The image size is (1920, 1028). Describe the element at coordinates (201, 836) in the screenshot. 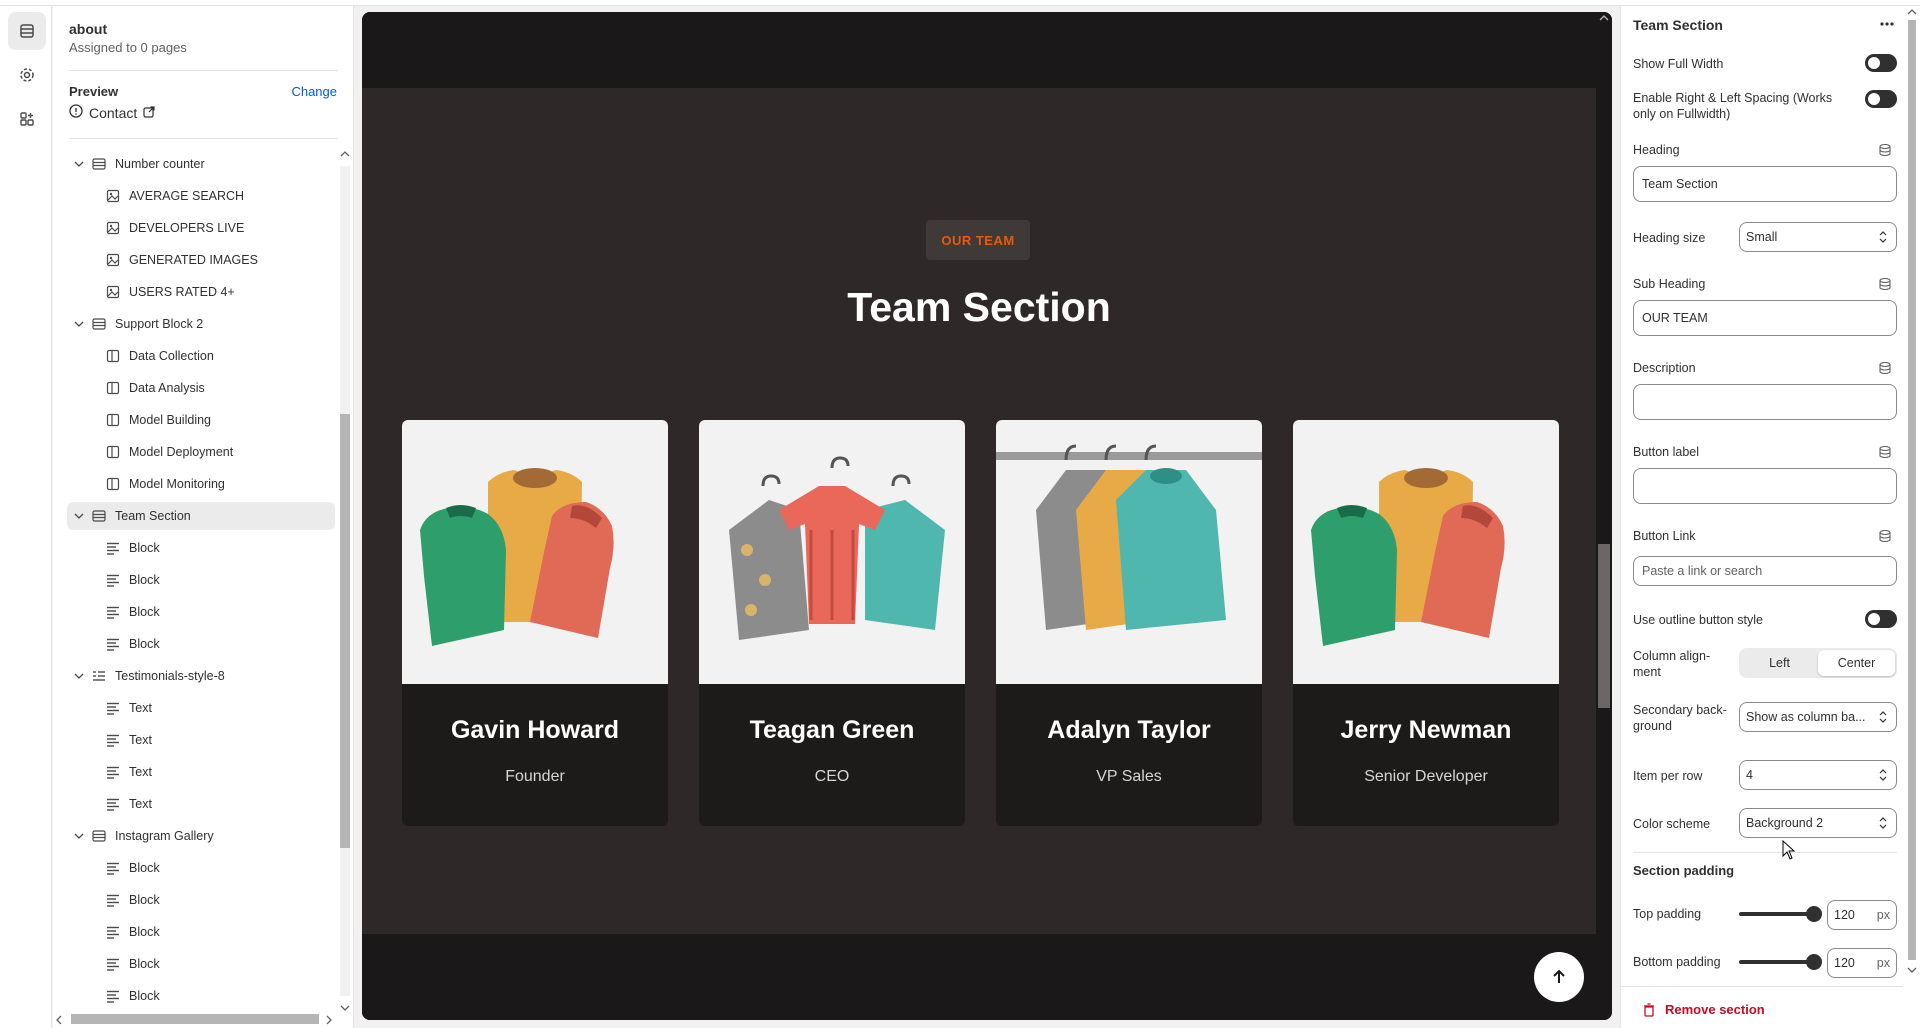

I see `tree-section-item: Instagram Gallery` at that location.